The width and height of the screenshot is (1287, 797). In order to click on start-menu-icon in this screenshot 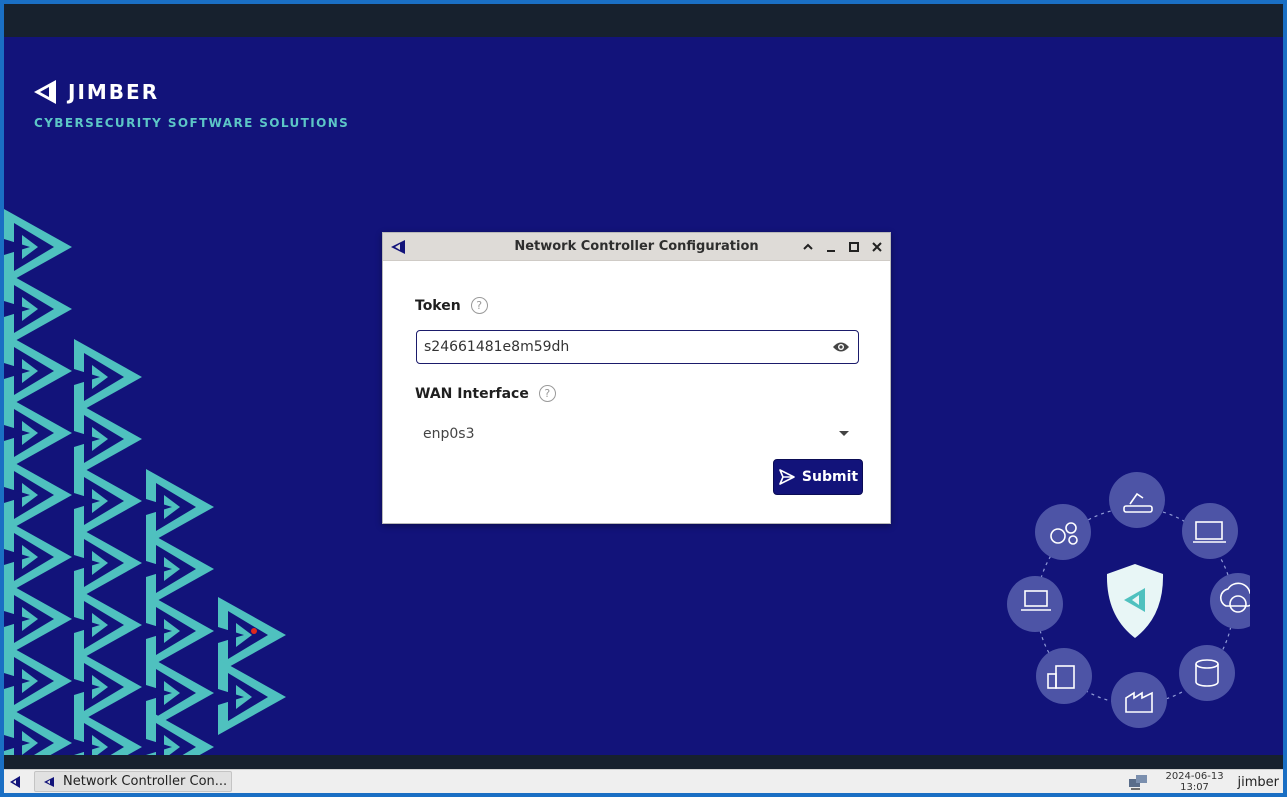, I will do `click(15, 782)`.